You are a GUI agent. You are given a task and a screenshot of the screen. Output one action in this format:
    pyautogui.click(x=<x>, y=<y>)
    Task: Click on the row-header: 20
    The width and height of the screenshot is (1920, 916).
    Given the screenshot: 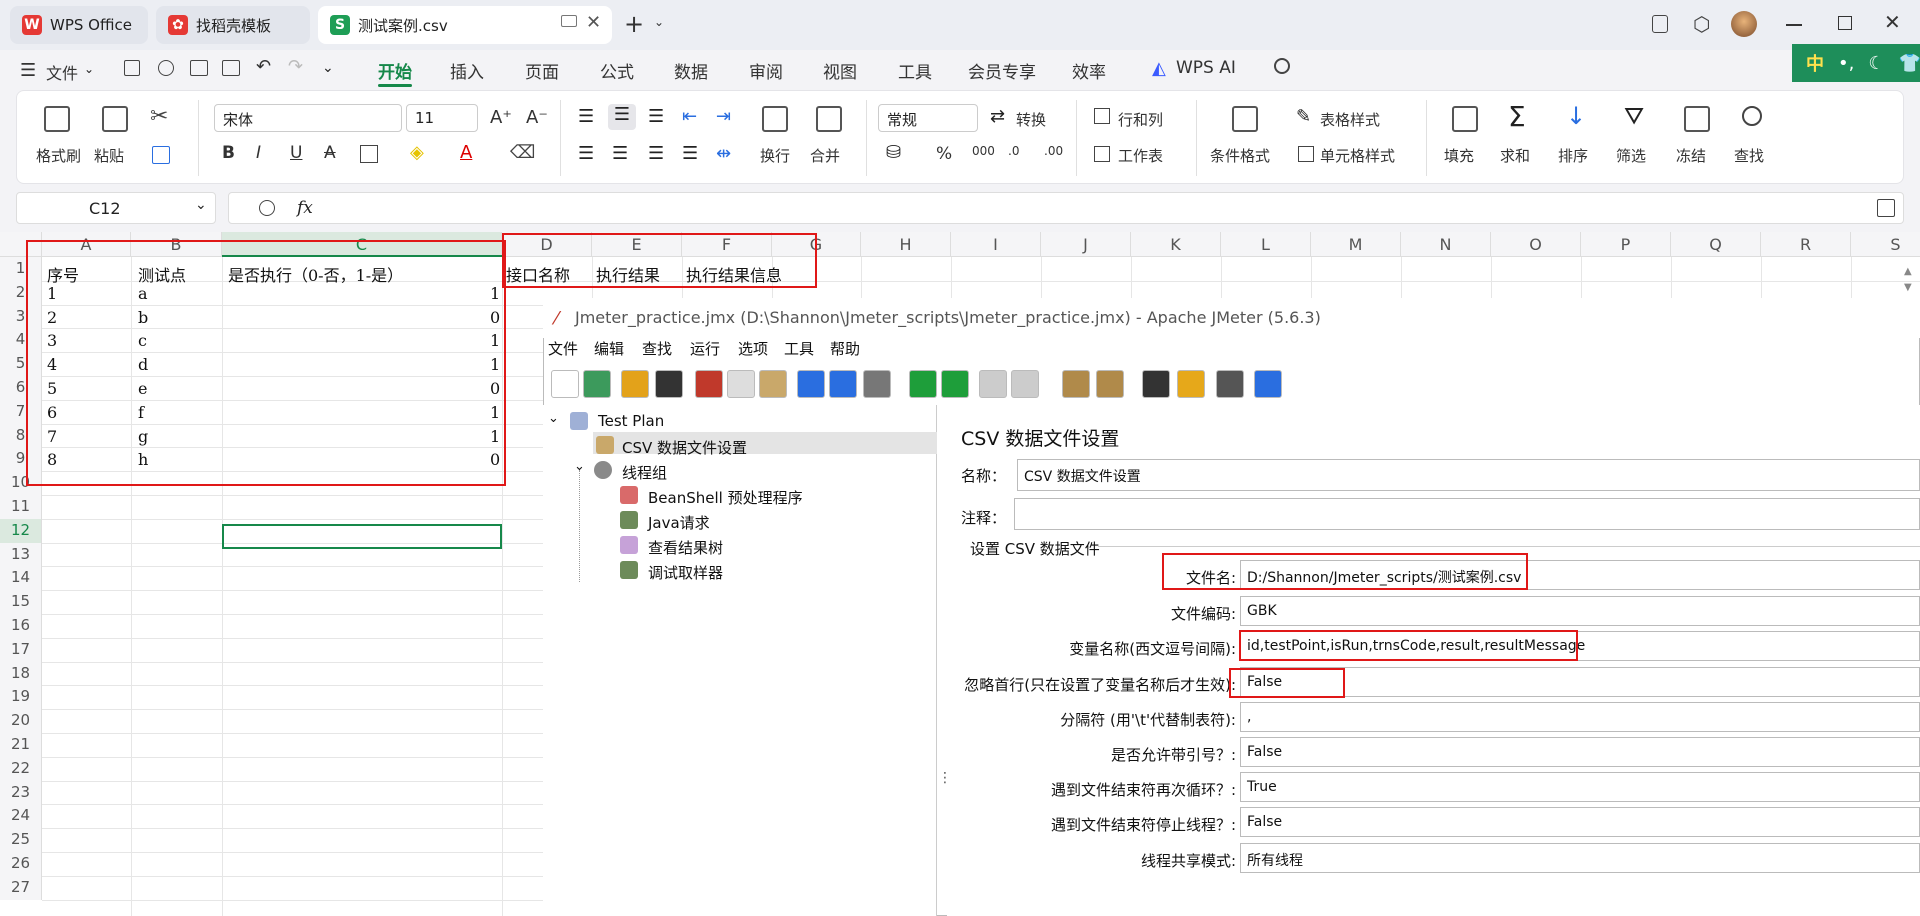 What is the action you would take?
    pyautogui.click(x=21, y=721)
    